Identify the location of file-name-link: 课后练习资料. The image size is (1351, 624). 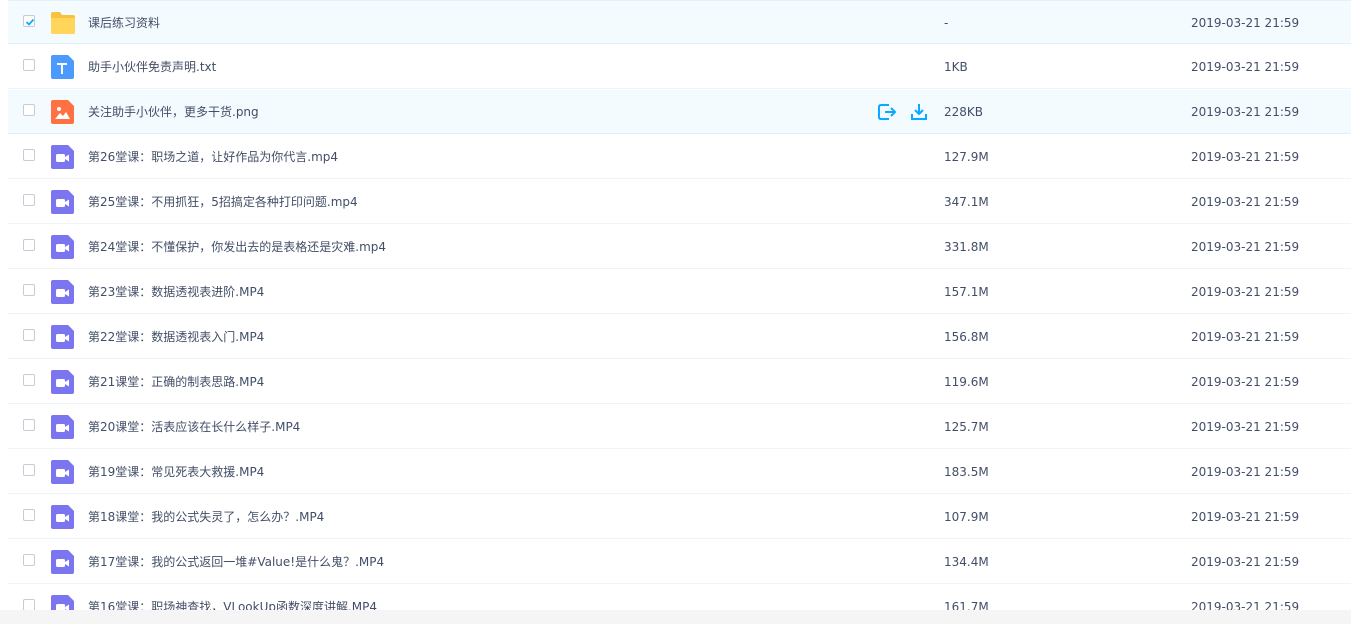
(124, 23).